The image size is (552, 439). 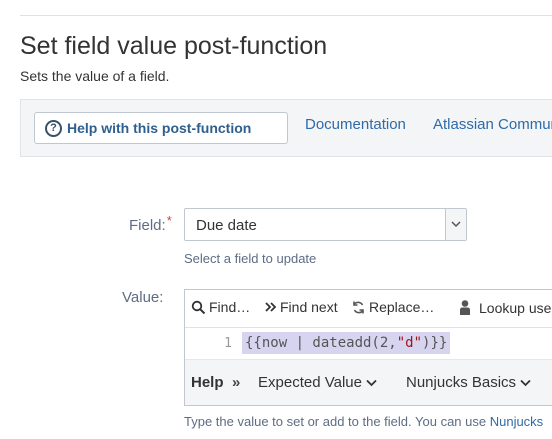 I want to click on editor-toolbar: Find… Find next Replace… Lookup user, so click(x=368, y=309).